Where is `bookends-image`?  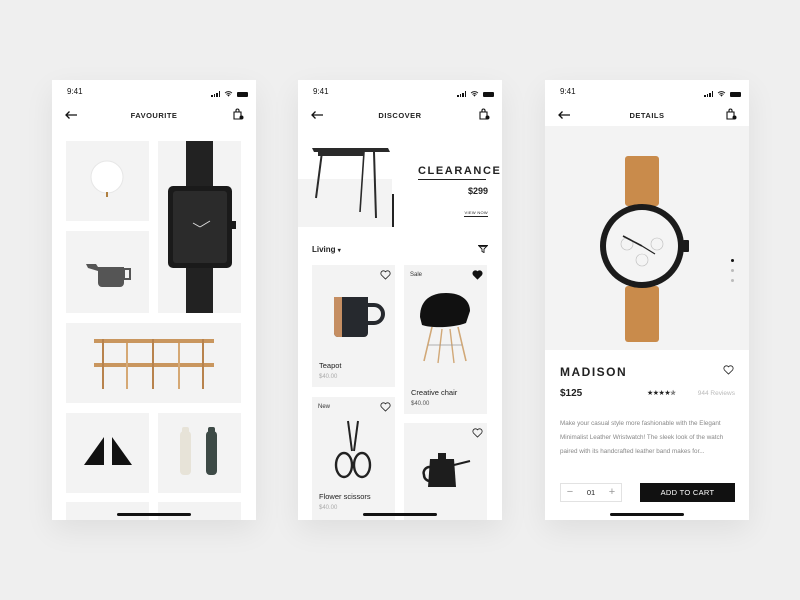
bookends-image is located at coordinates (108, 451).